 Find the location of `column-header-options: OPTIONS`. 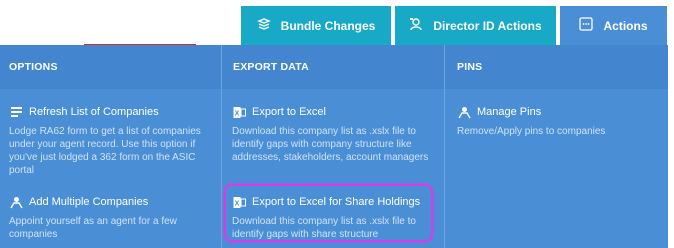

column-header-options: OPTIONS is located at coordinates (33, 67).